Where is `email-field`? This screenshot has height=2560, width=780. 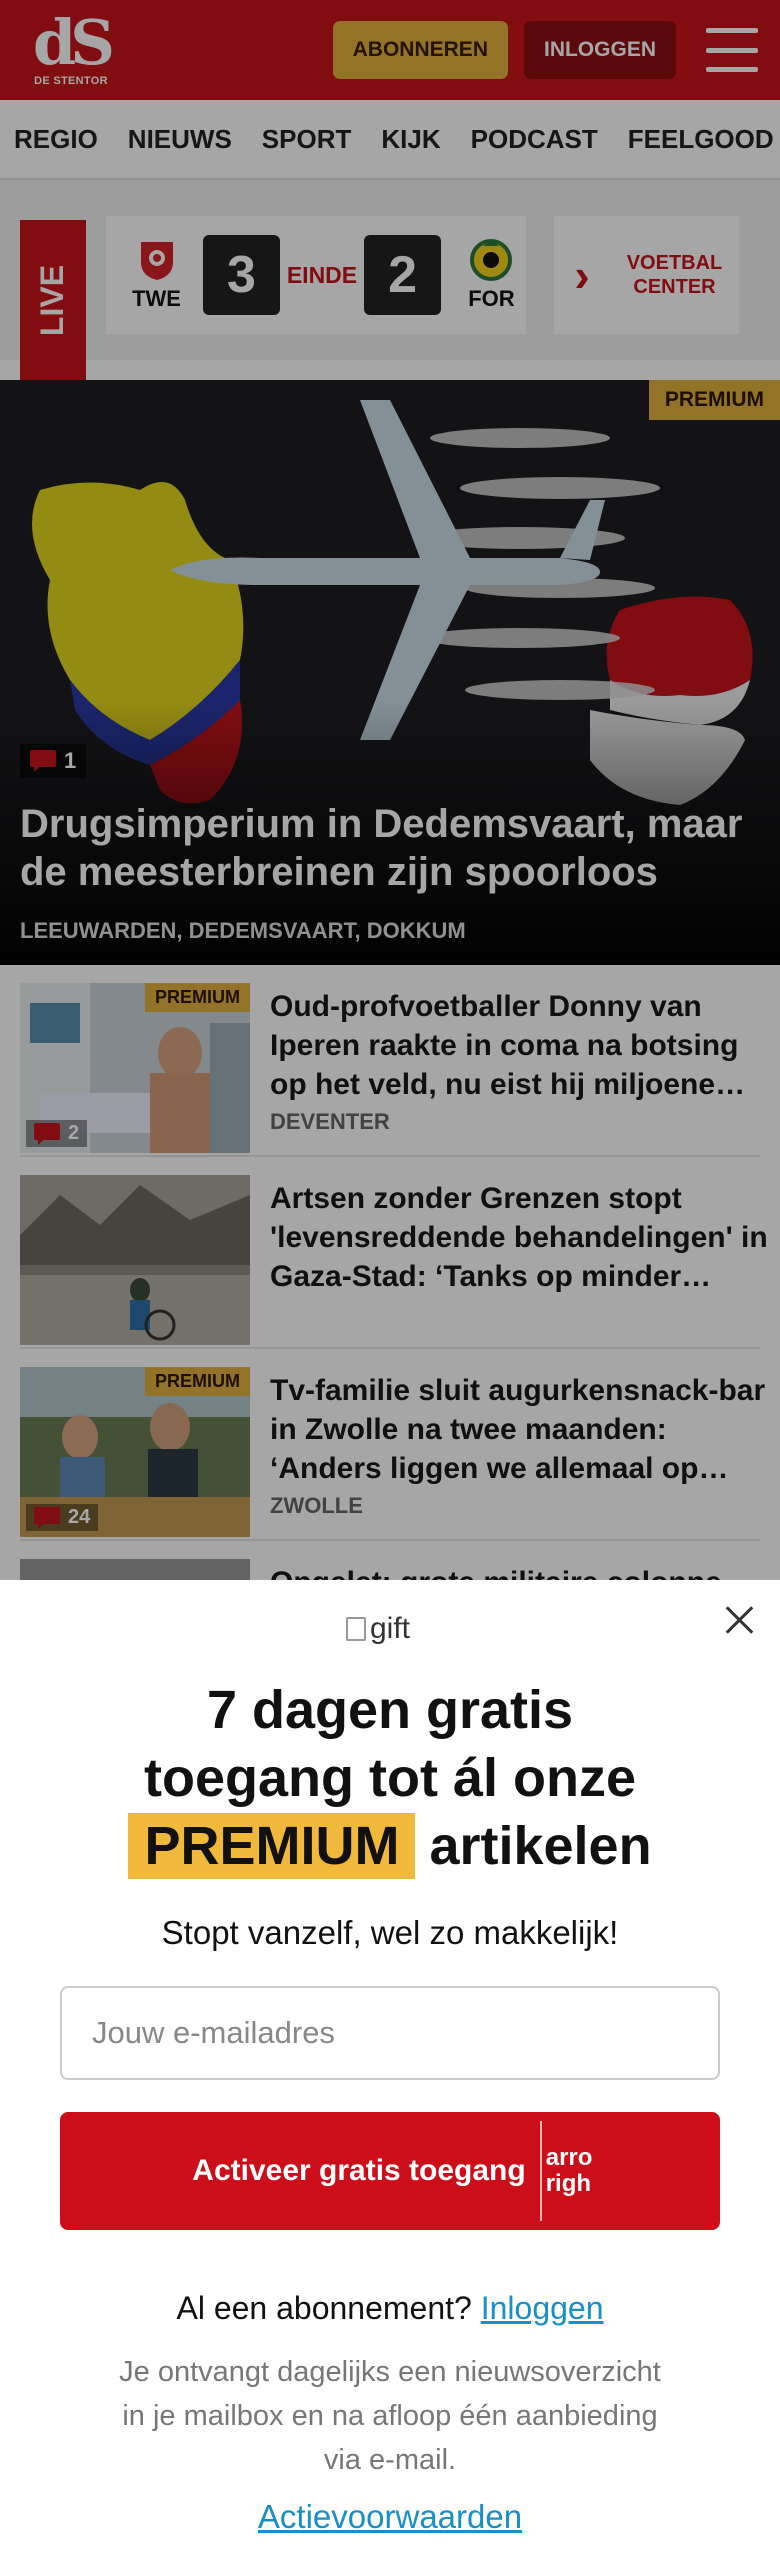 email-field is located at coordinates (390, 2033).